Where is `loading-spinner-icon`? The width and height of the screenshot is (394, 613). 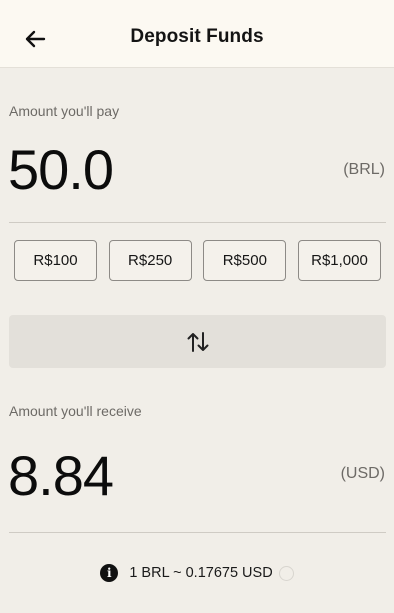 loading-spinner-icon is located at coordinates (286, 573).